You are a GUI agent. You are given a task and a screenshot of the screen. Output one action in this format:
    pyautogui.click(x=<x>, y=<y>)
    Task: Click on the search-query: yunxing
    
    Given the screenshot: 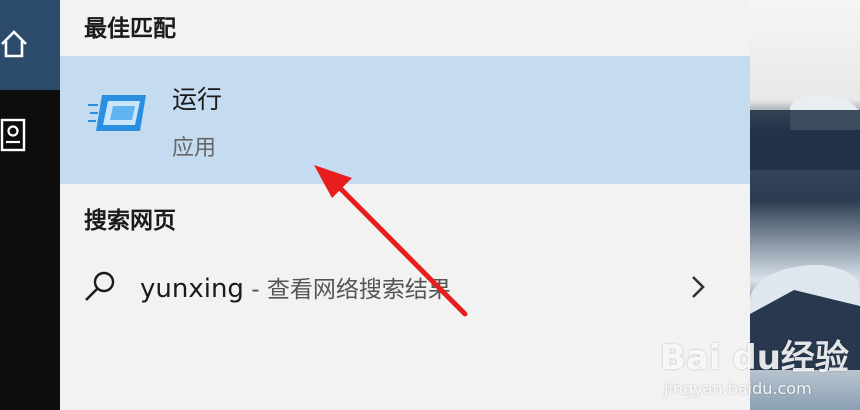 What is the action you would take?
    pyautogui.click(x=192, y=289)
    